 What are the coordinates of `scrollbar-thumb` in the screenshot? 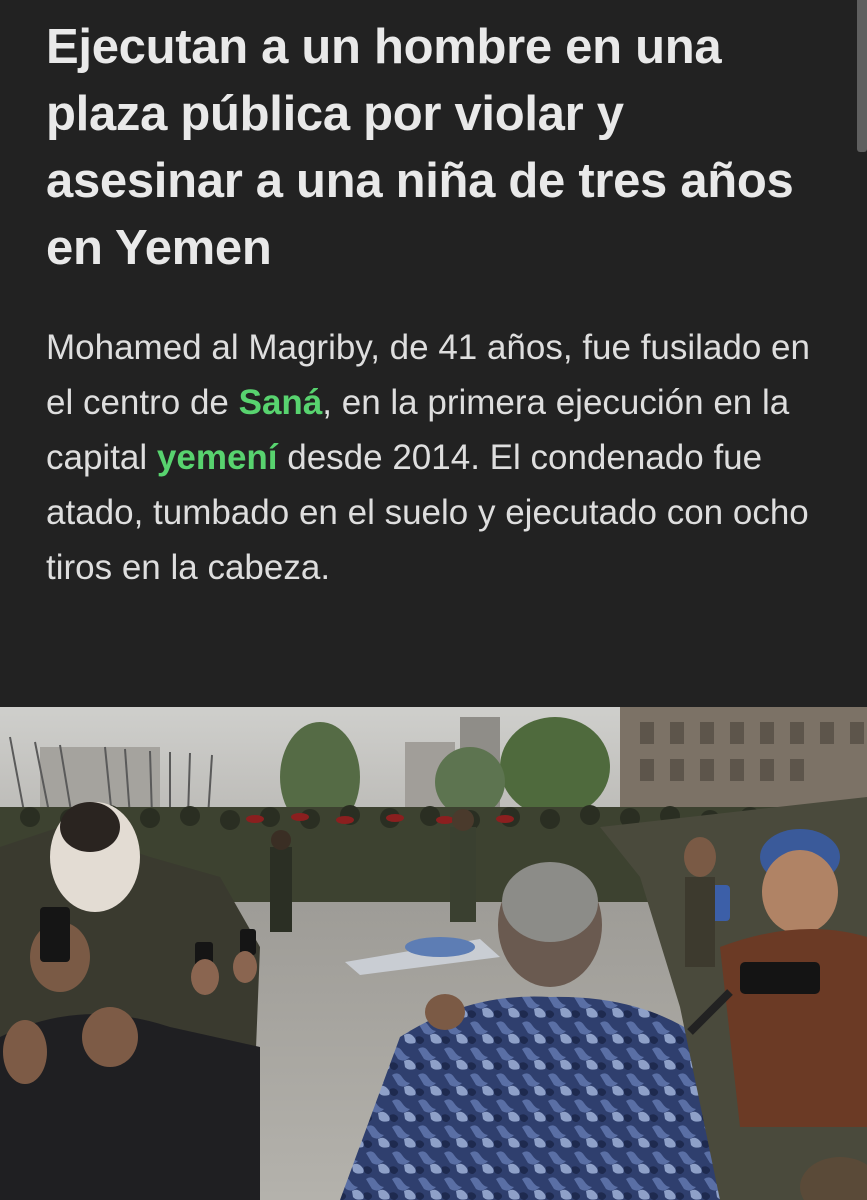 It's located at (862, 76).